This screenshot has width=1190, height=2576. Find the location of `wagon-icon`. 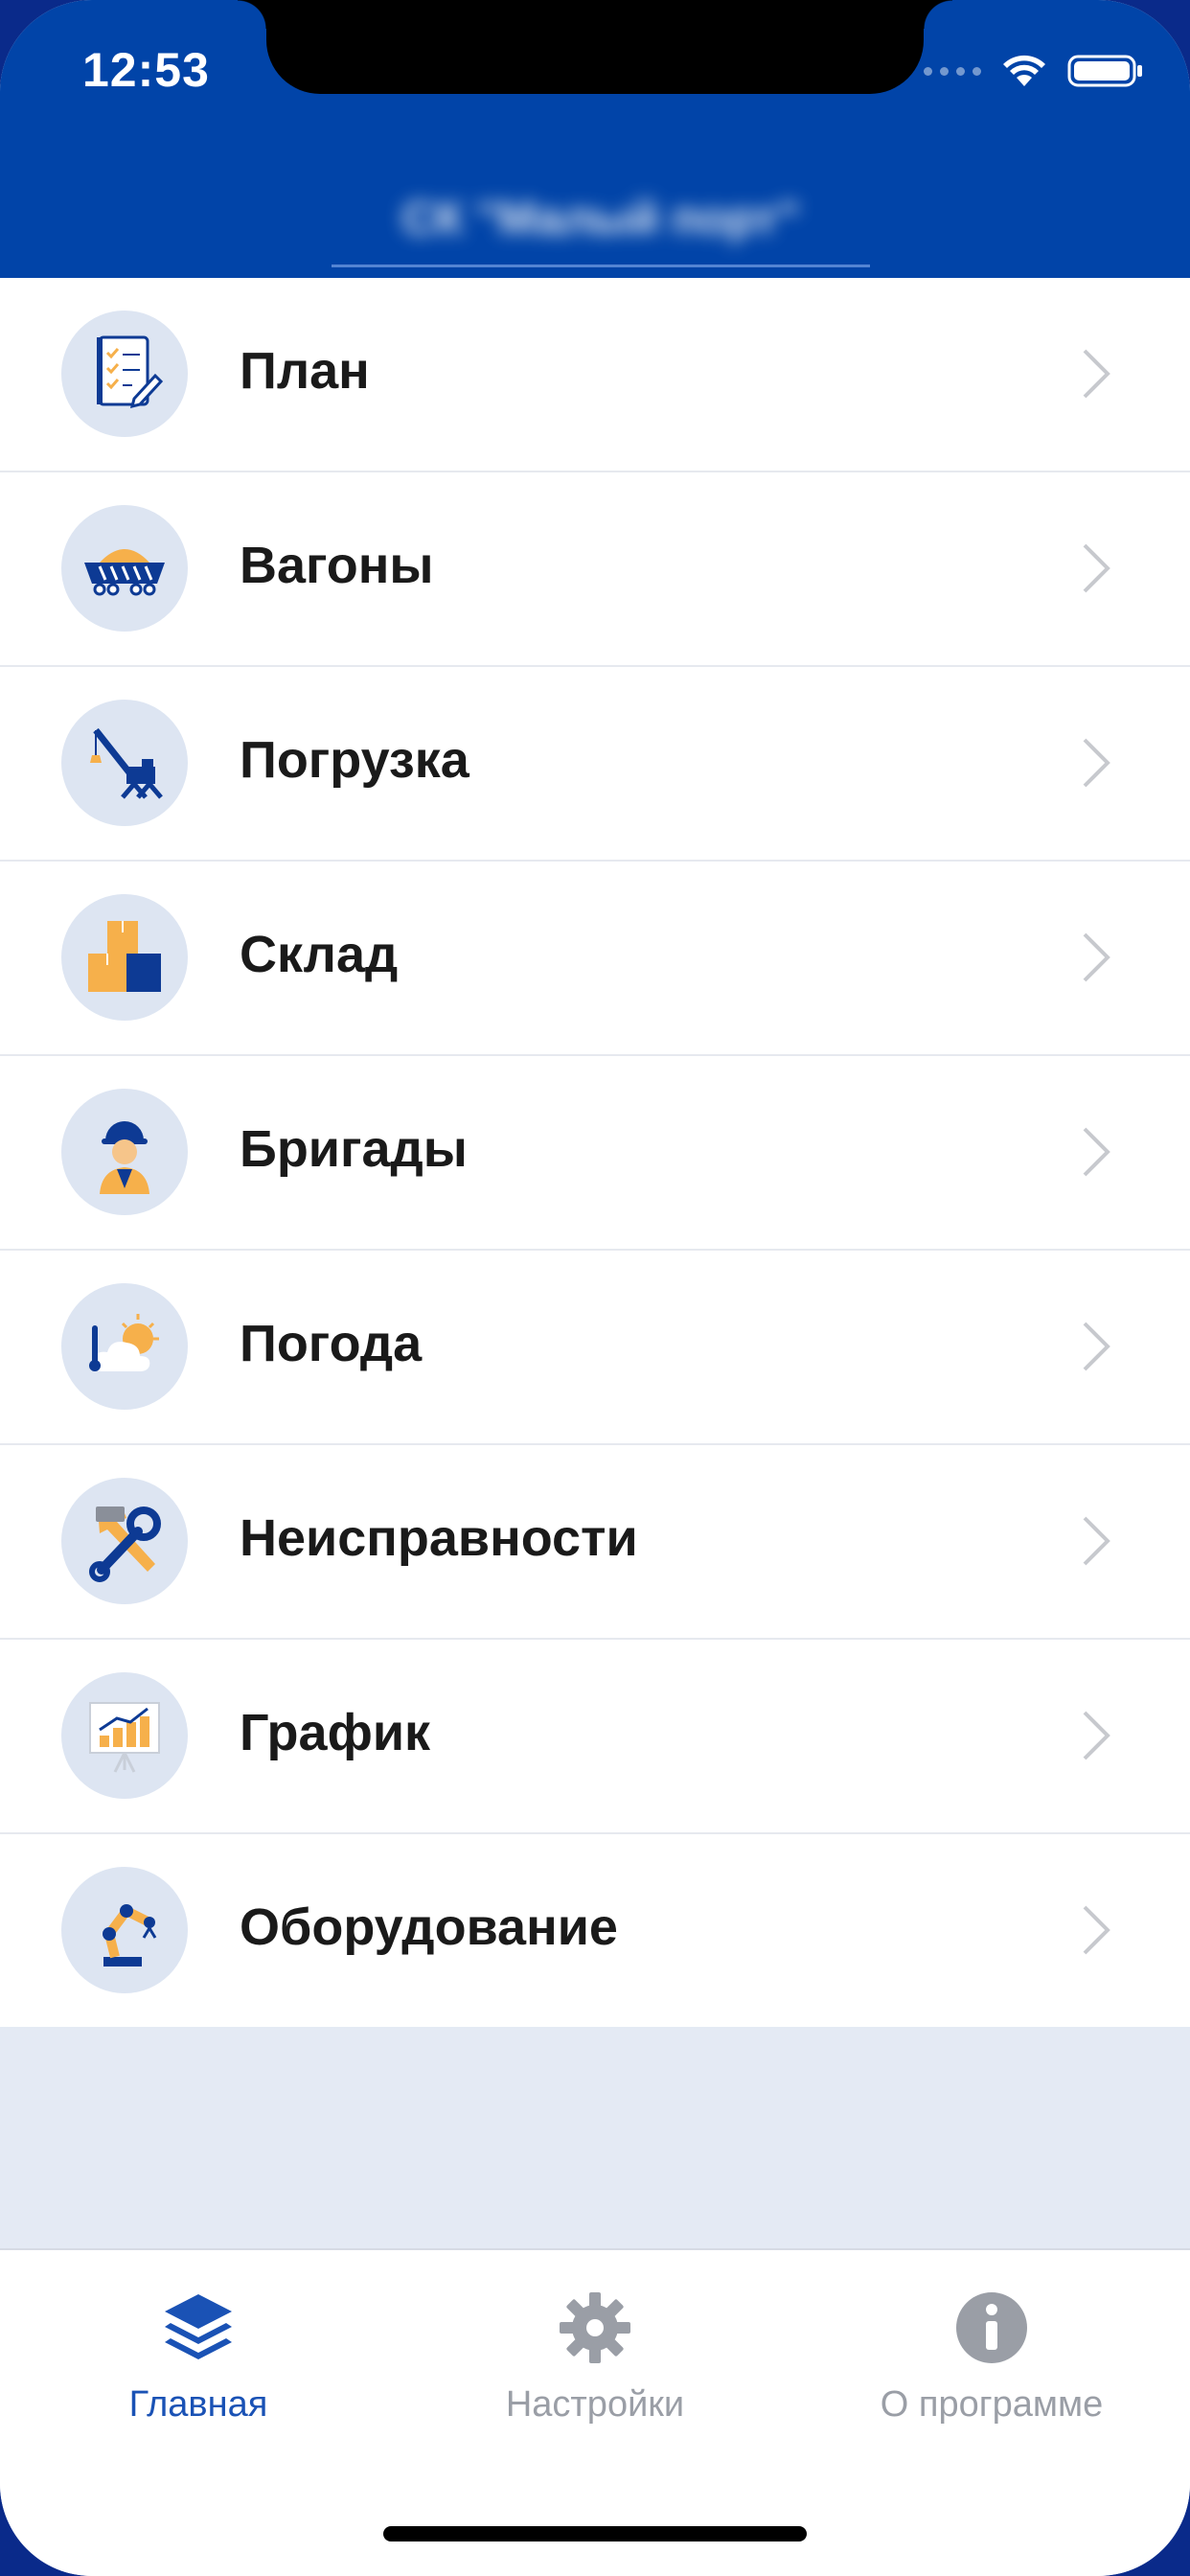

wagon-icon is located at coordinates (125, 568).